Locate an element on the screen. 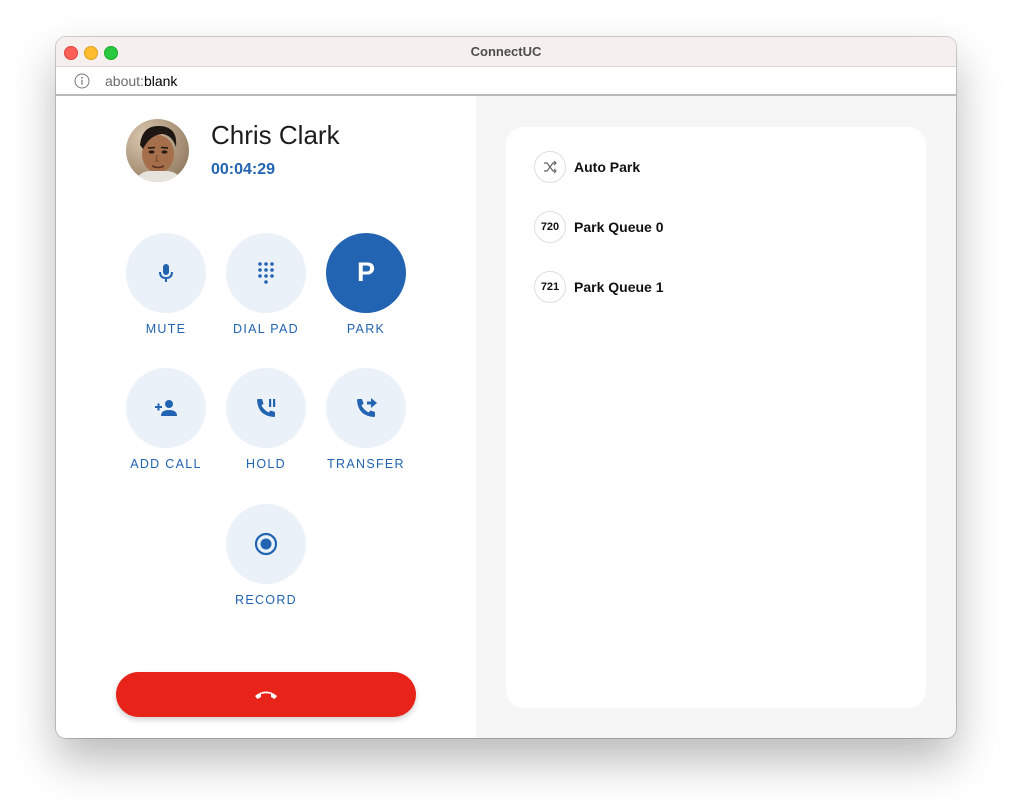  info-icon is located at coordinates (82, 81).